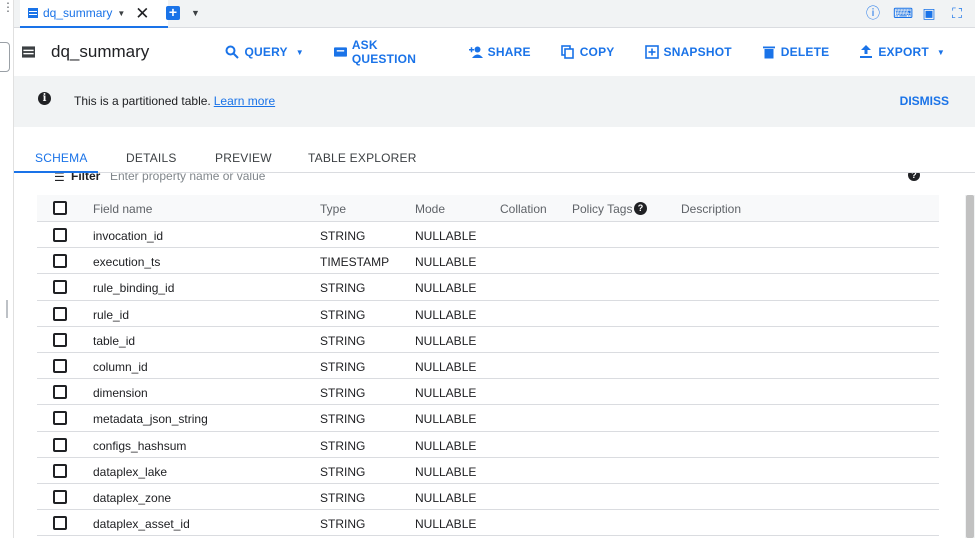 This screenshot has width=975, height=538. What do you see at coordinates (61, 158) in the screenshot?
I see `tab-schema: SCHEMA` at bounding box center [61, 158].